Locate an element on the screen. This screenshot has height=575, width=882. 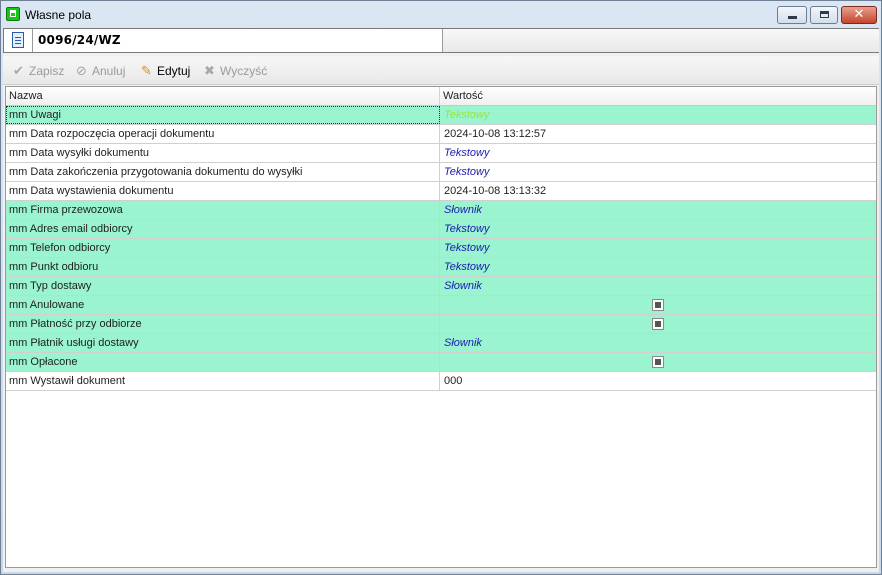
field-name: mm Płatność przy odbiorze is located at coordinates (223, 324).